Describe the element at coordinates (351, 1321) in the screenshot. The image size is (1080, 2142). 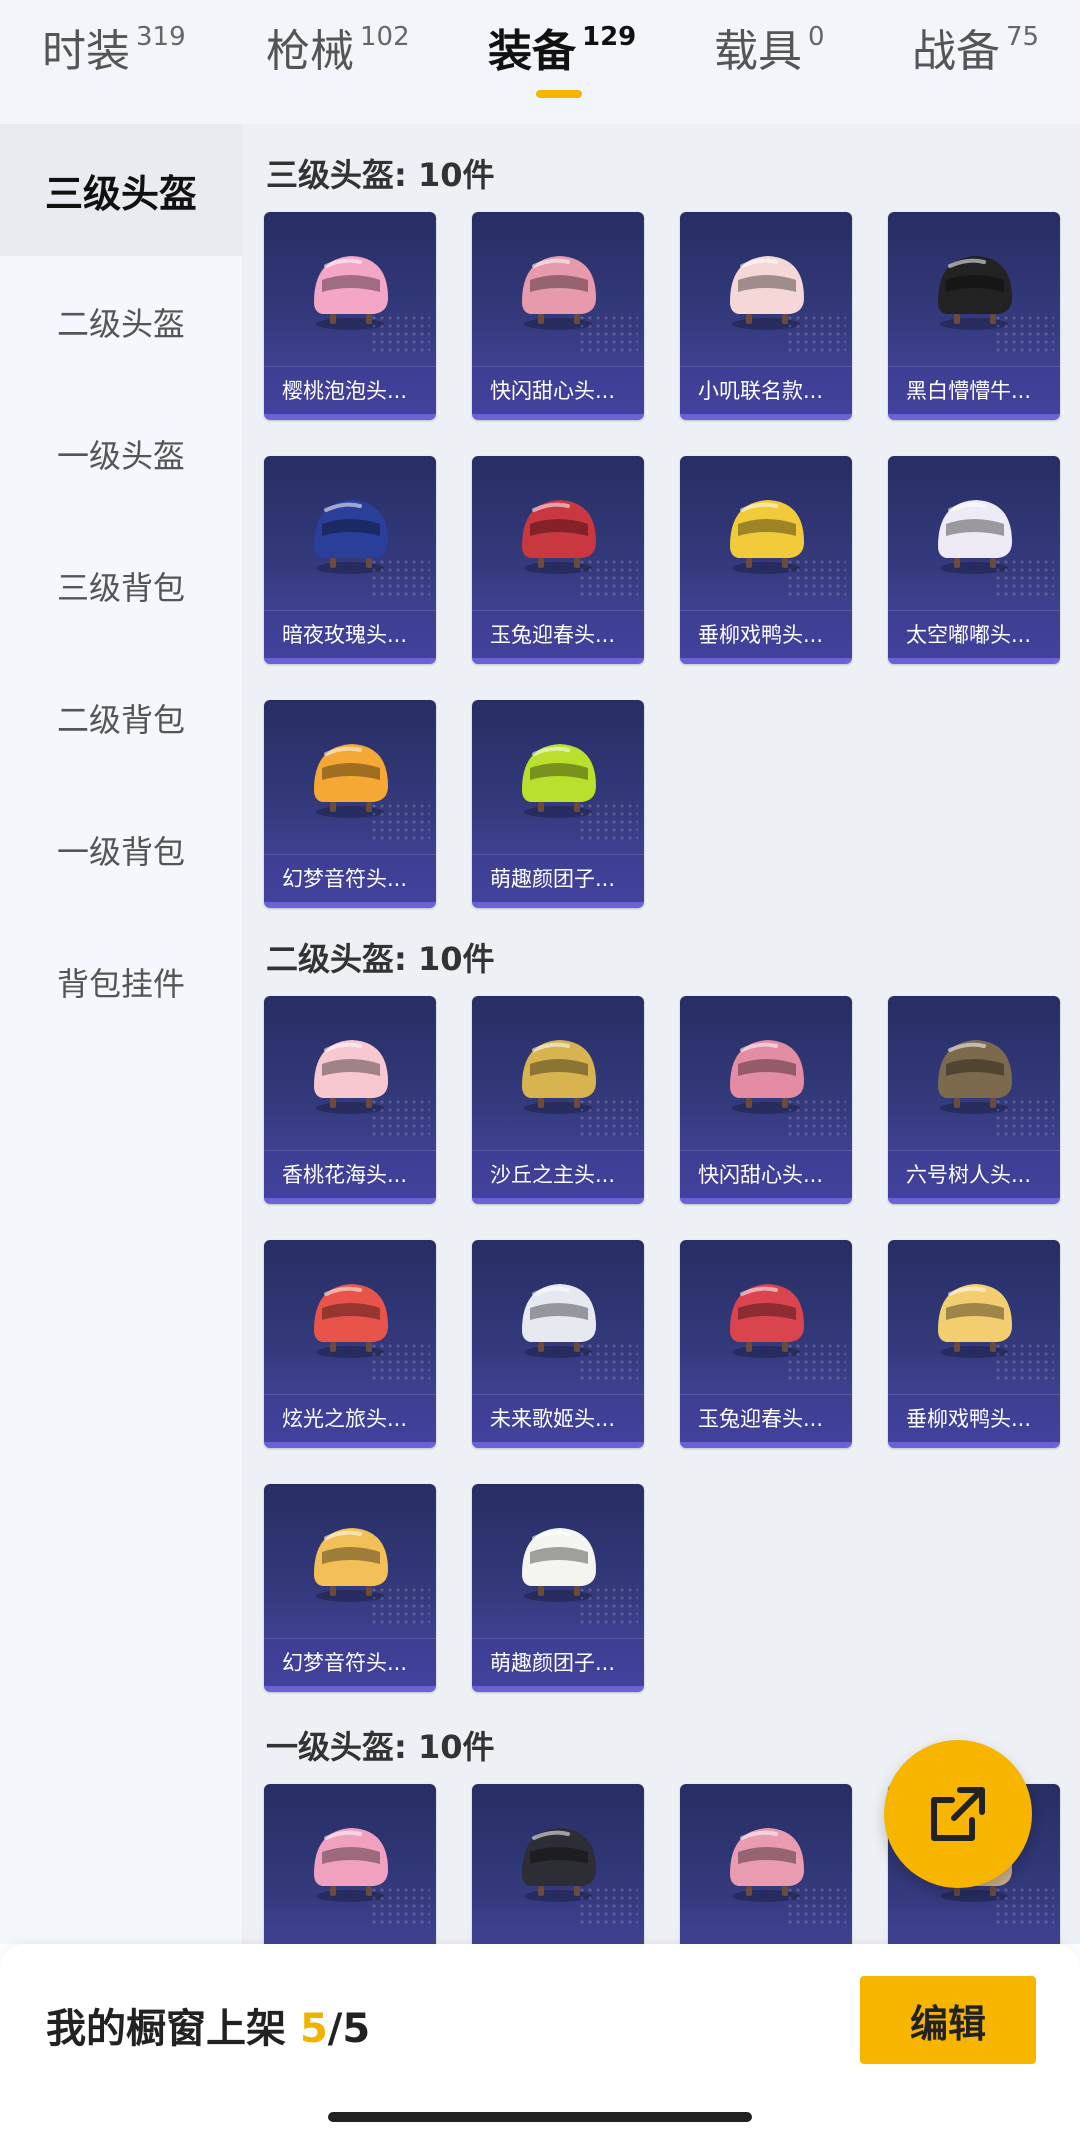
I see `red-cross-helmet-icon` at that location.